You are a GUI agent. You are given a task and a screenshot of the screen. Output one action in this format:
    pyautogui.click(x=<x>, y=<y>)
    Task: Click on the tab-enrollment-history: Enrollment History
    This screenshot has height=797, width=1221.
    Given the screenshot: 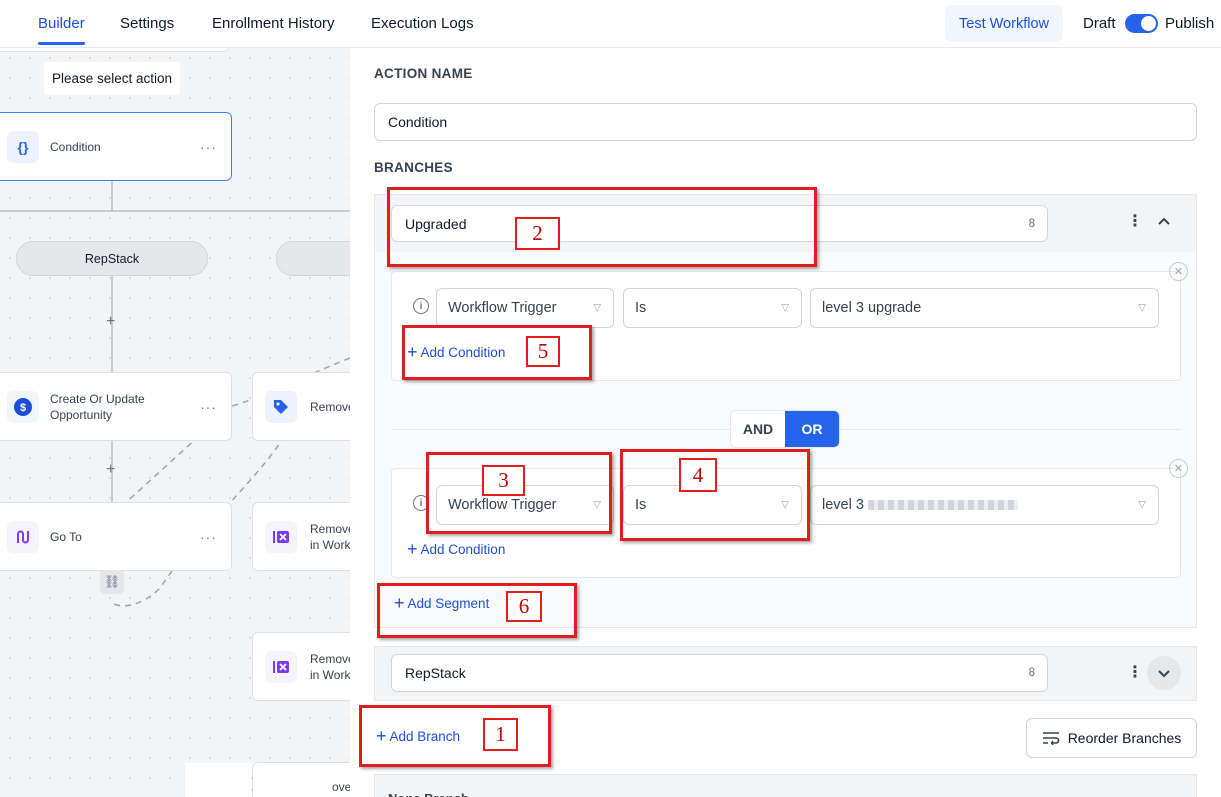 What is the action you would take?
    pyautogui.click(x=273, y=23)
    